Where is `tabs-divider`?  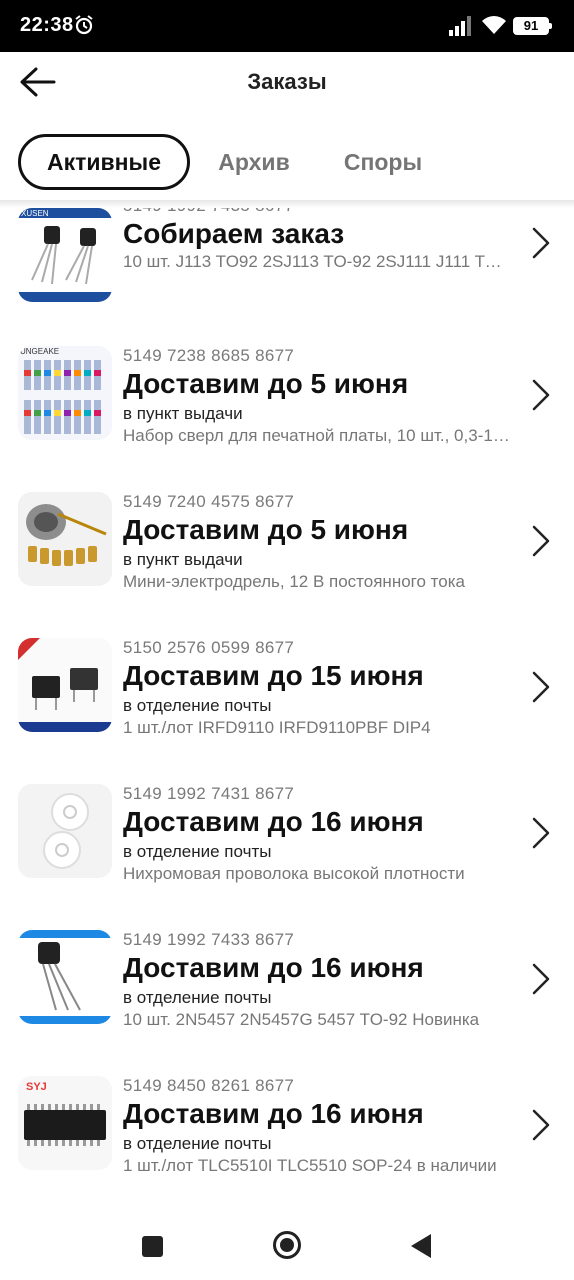
tabs-divider is located at coordinates (287, 204).